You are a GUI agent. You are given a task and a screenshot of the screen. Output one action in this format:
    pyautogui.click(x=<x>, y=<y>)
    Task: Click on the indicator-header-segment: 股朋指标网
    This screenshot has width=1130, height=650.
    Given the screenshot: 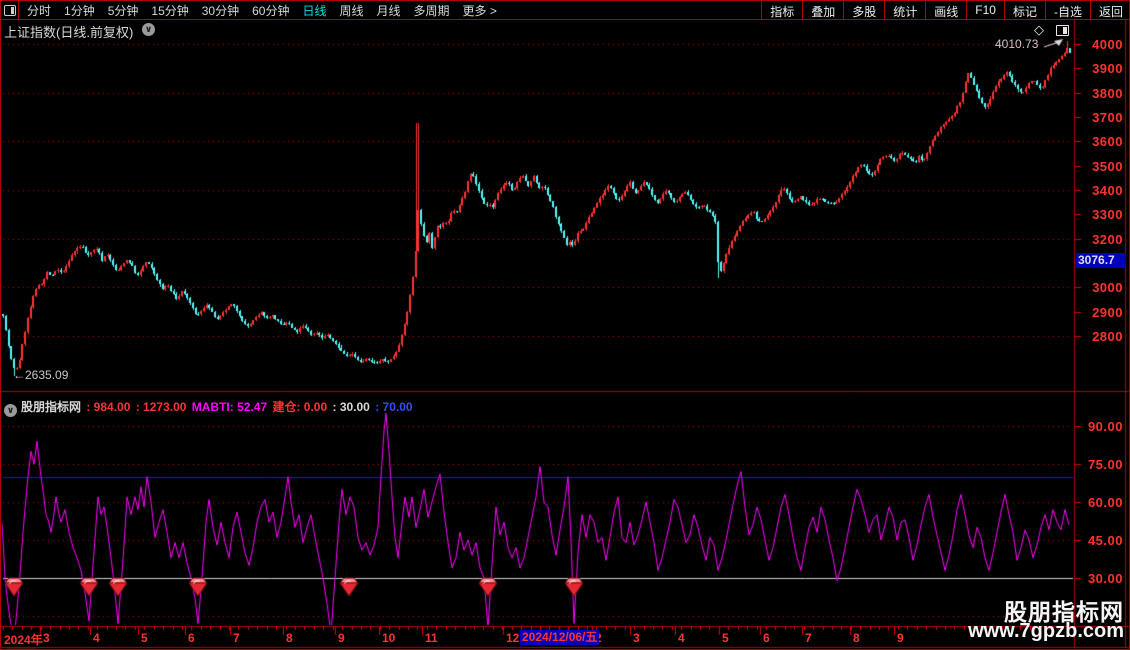 What is the action you would take?
    pyautogui.click(x=51, y=407)
    